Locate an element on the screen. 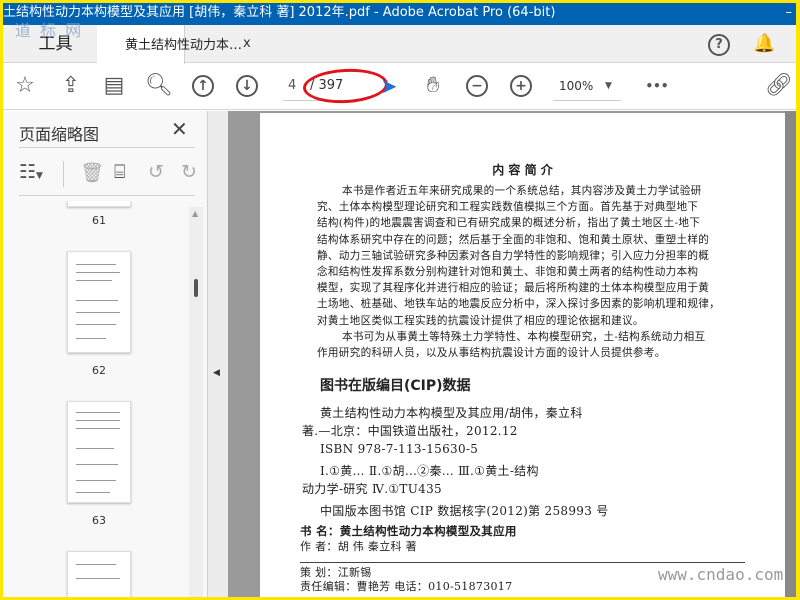 The width and height of the screenshot is (800, 600). logo-watermark: 道 标 网 is located at coordinates (49, 30).